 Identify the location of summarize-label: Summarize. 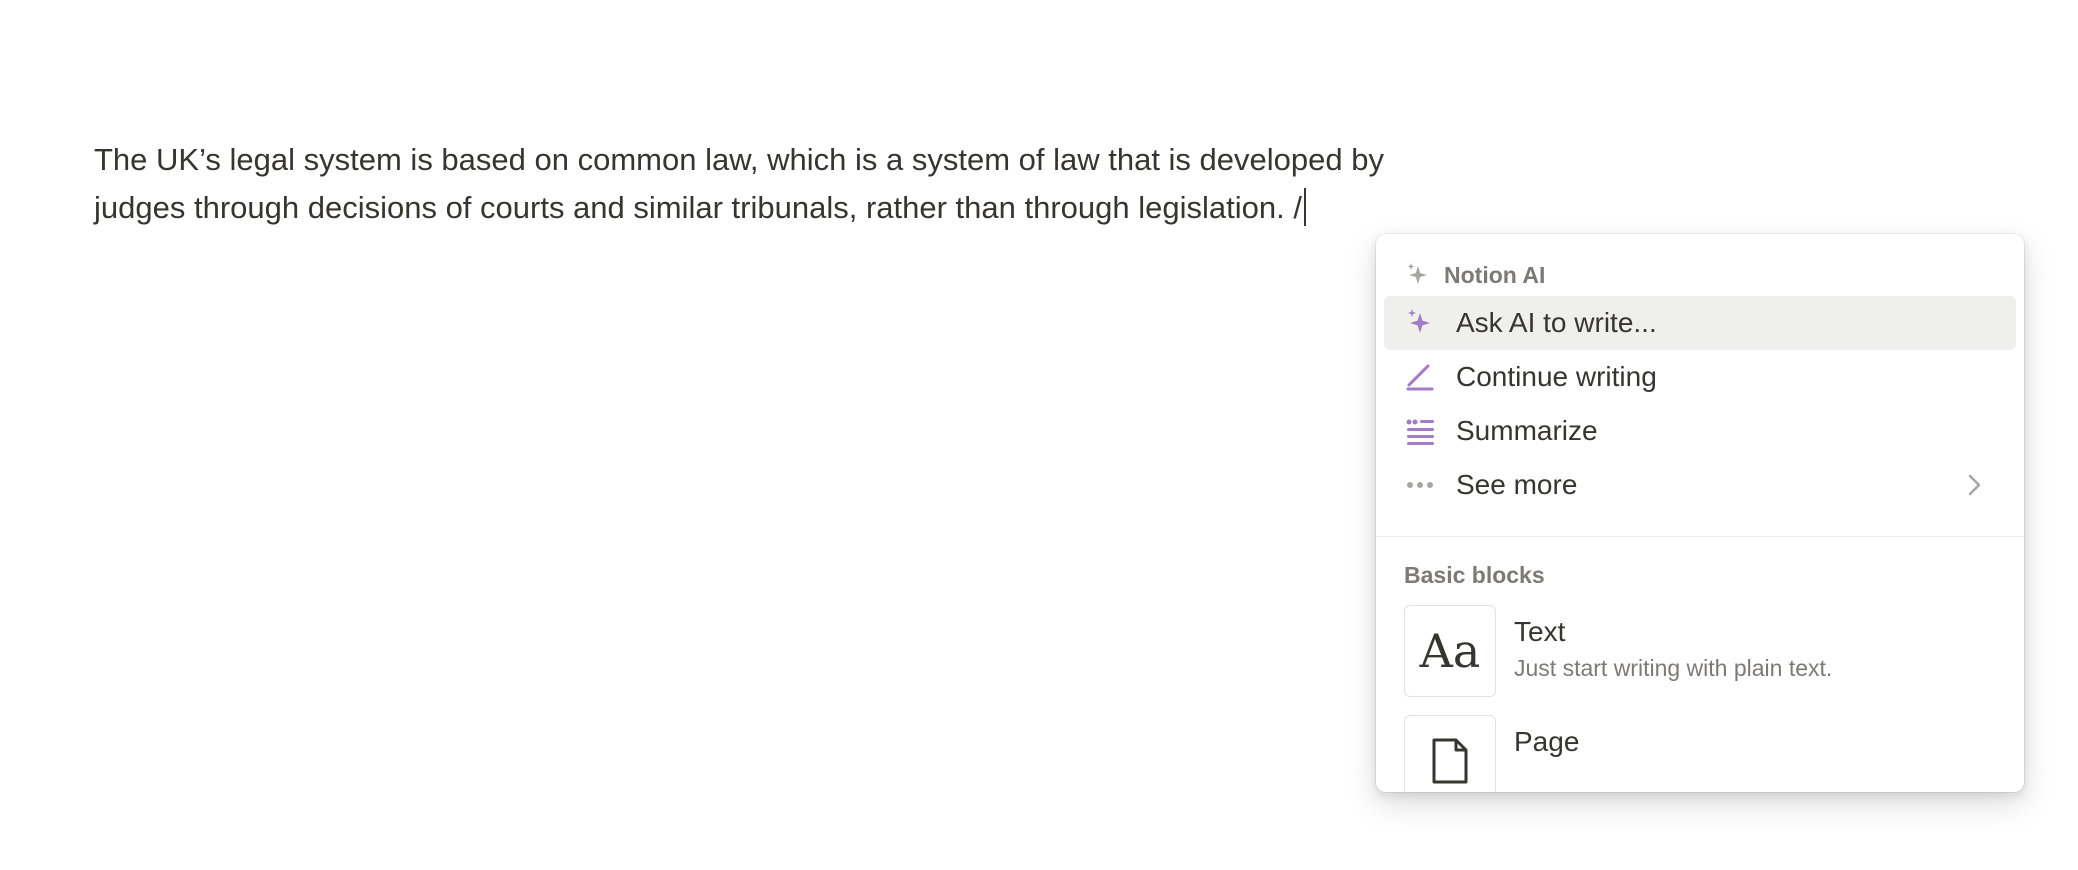
(1527, 430).